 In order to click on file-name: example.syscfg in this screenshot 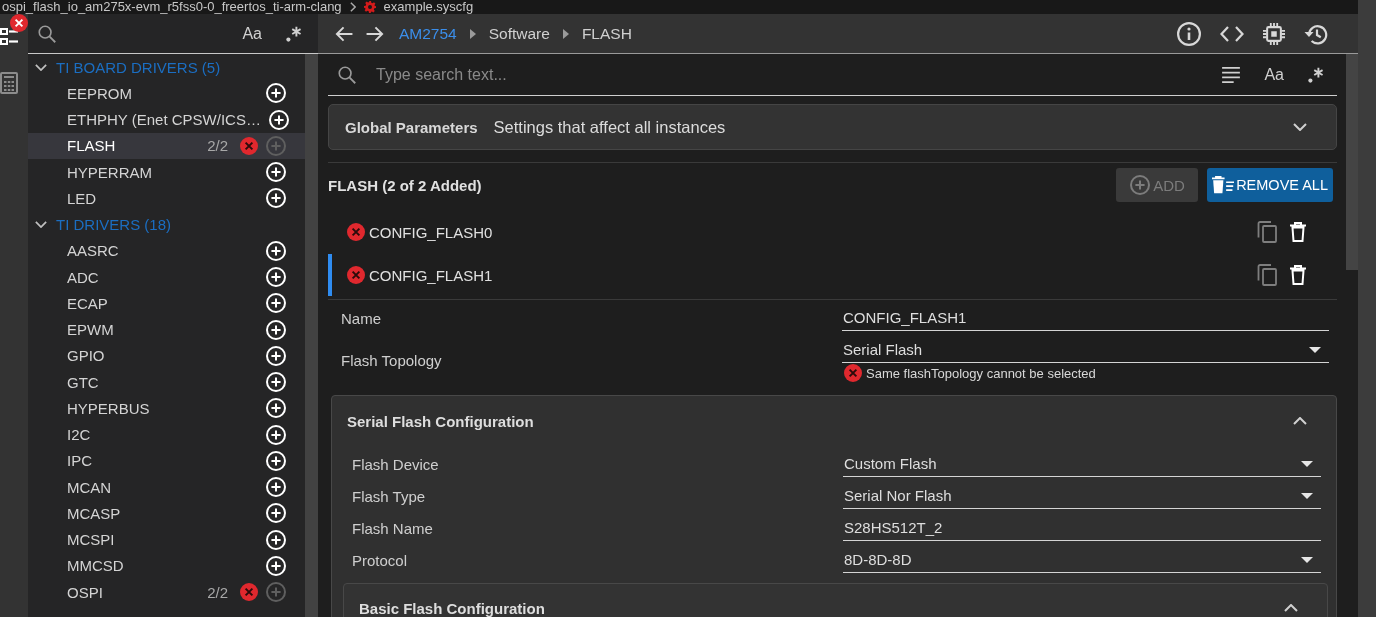, I will do `click(428, 7)`.